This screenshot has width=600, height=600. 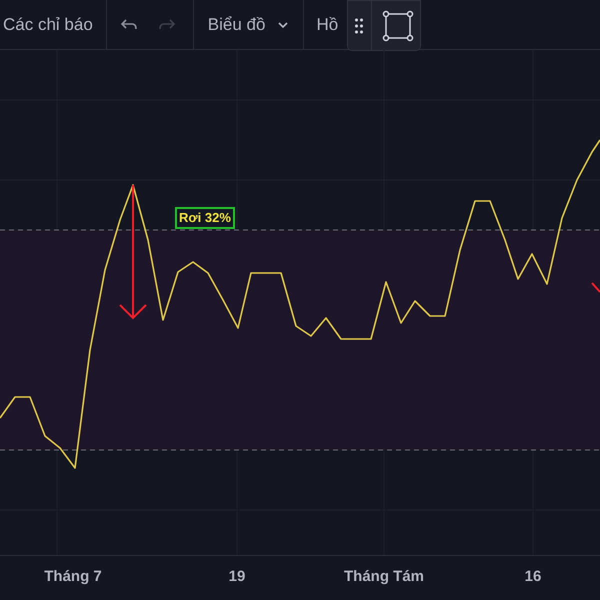 I want to click on drag-handle-icon, so click(x=359, y=26).